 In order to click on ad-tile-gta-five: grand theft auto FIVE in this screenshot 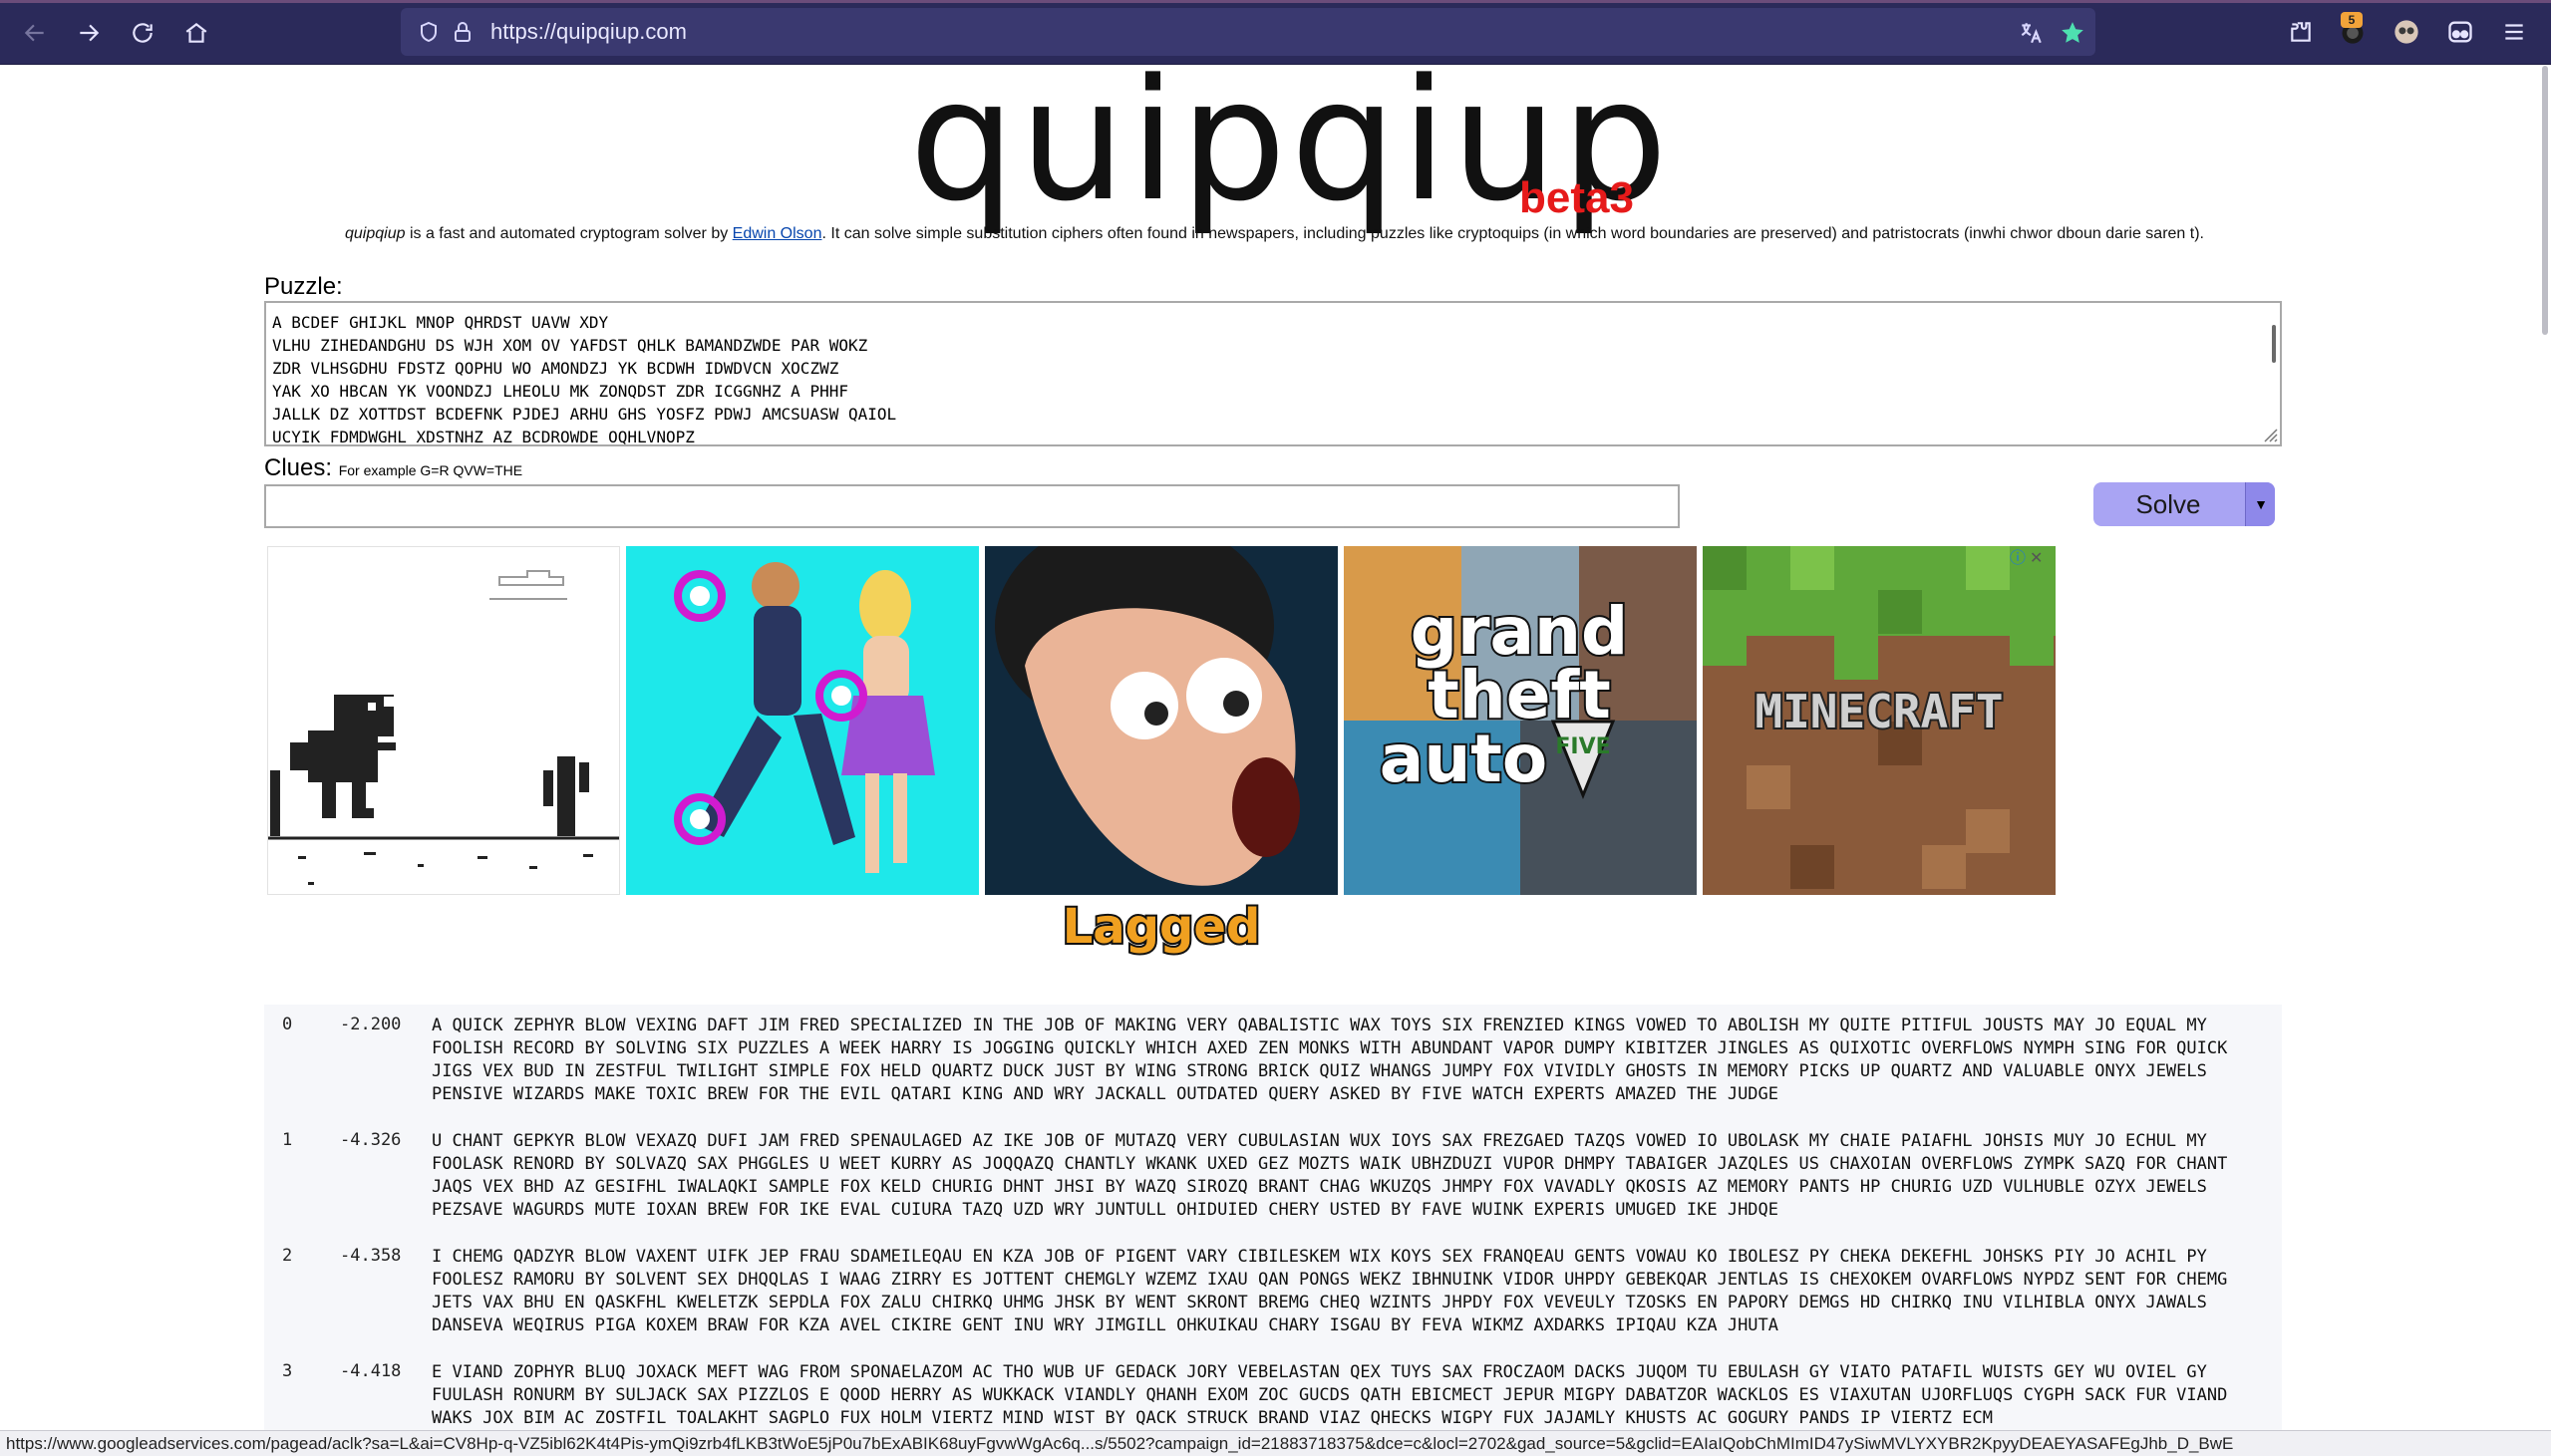, I will do `click(1520, 721)`.